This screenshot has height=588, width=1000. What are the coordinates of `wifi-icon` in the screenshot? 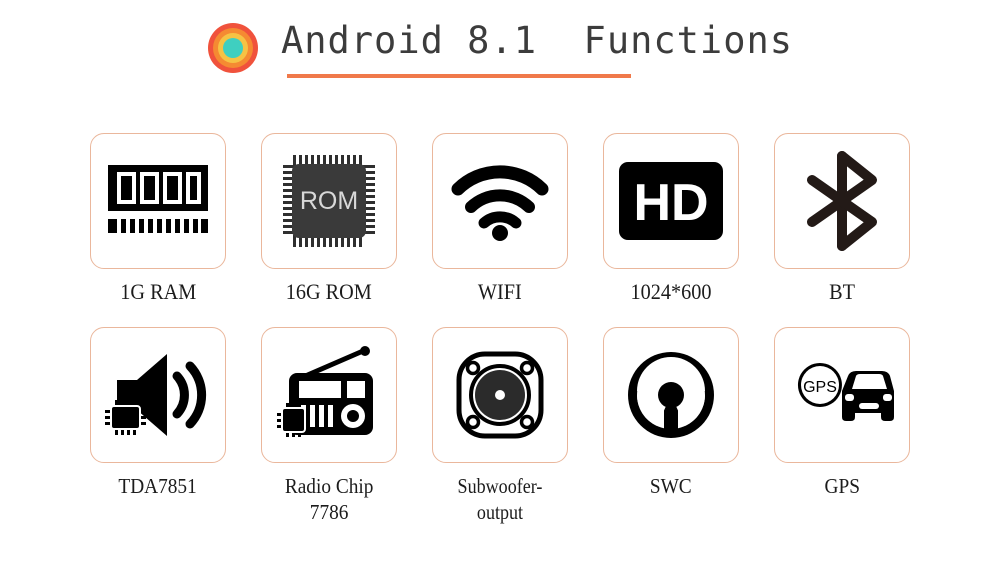 It's located at (500, 201).